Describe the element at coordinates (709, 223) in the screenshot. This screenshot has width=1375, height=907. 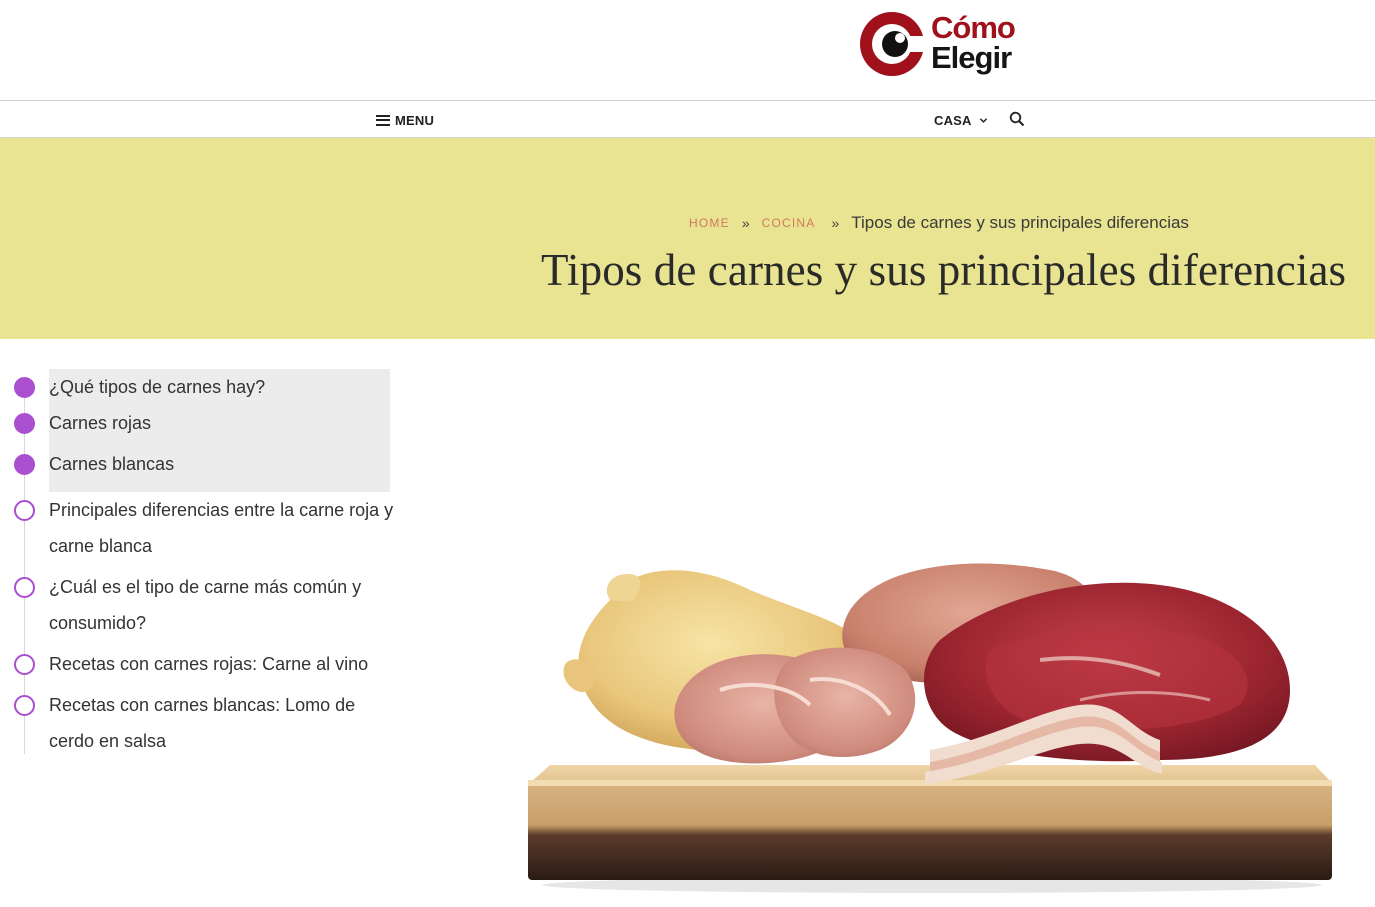
I see `breadcrumb-home-link: HOME` at that location.